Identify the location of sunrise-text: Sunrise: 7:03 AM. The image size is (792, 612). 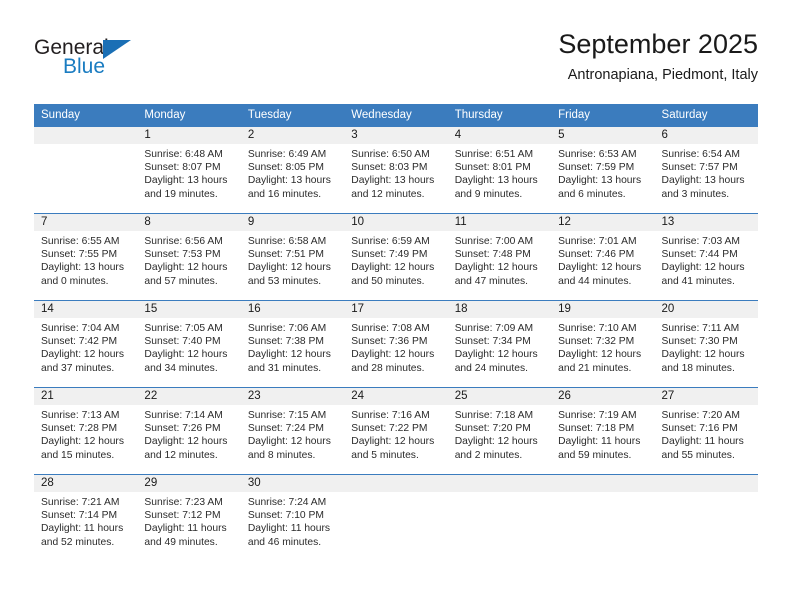
(700, 241).